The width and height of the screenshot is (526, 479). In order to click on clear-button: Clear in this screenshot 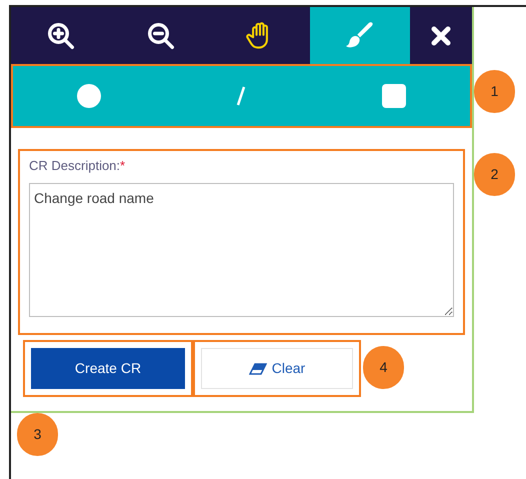, I will do `click(277, 368)`.